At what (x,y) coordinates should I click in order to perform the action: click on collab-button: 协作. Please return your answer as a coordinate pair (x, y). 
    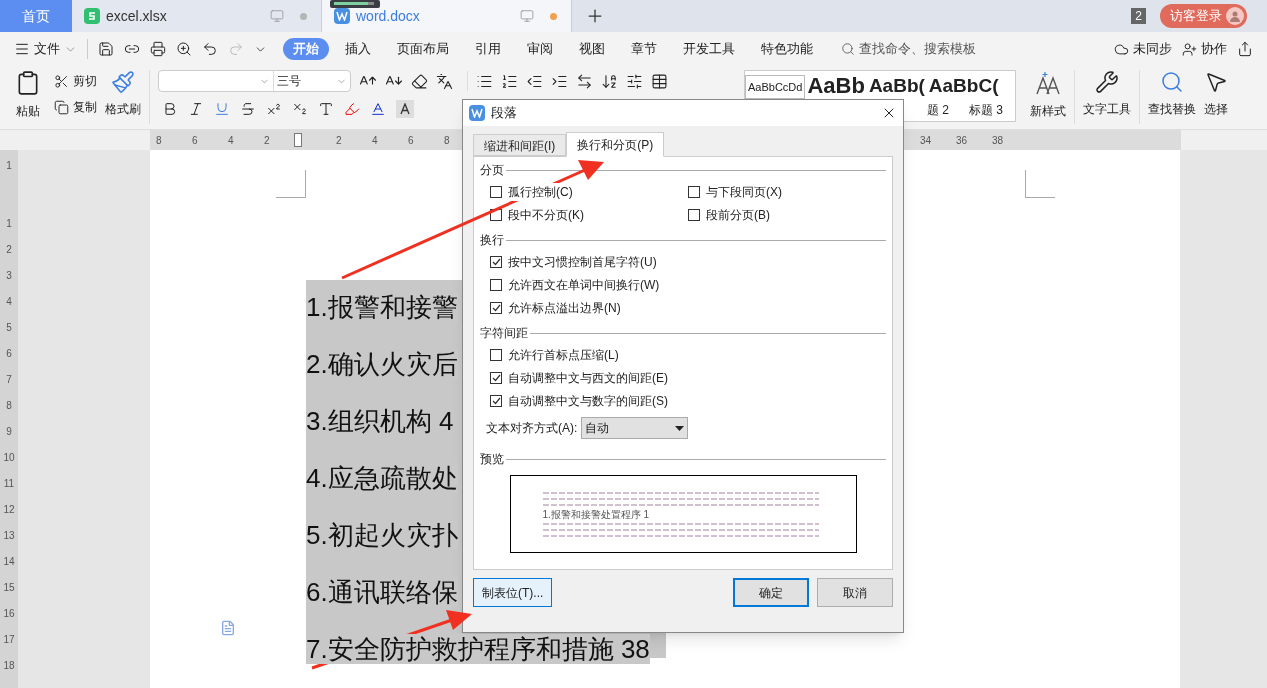
    Looking at the image, I should click on (1204, 49).